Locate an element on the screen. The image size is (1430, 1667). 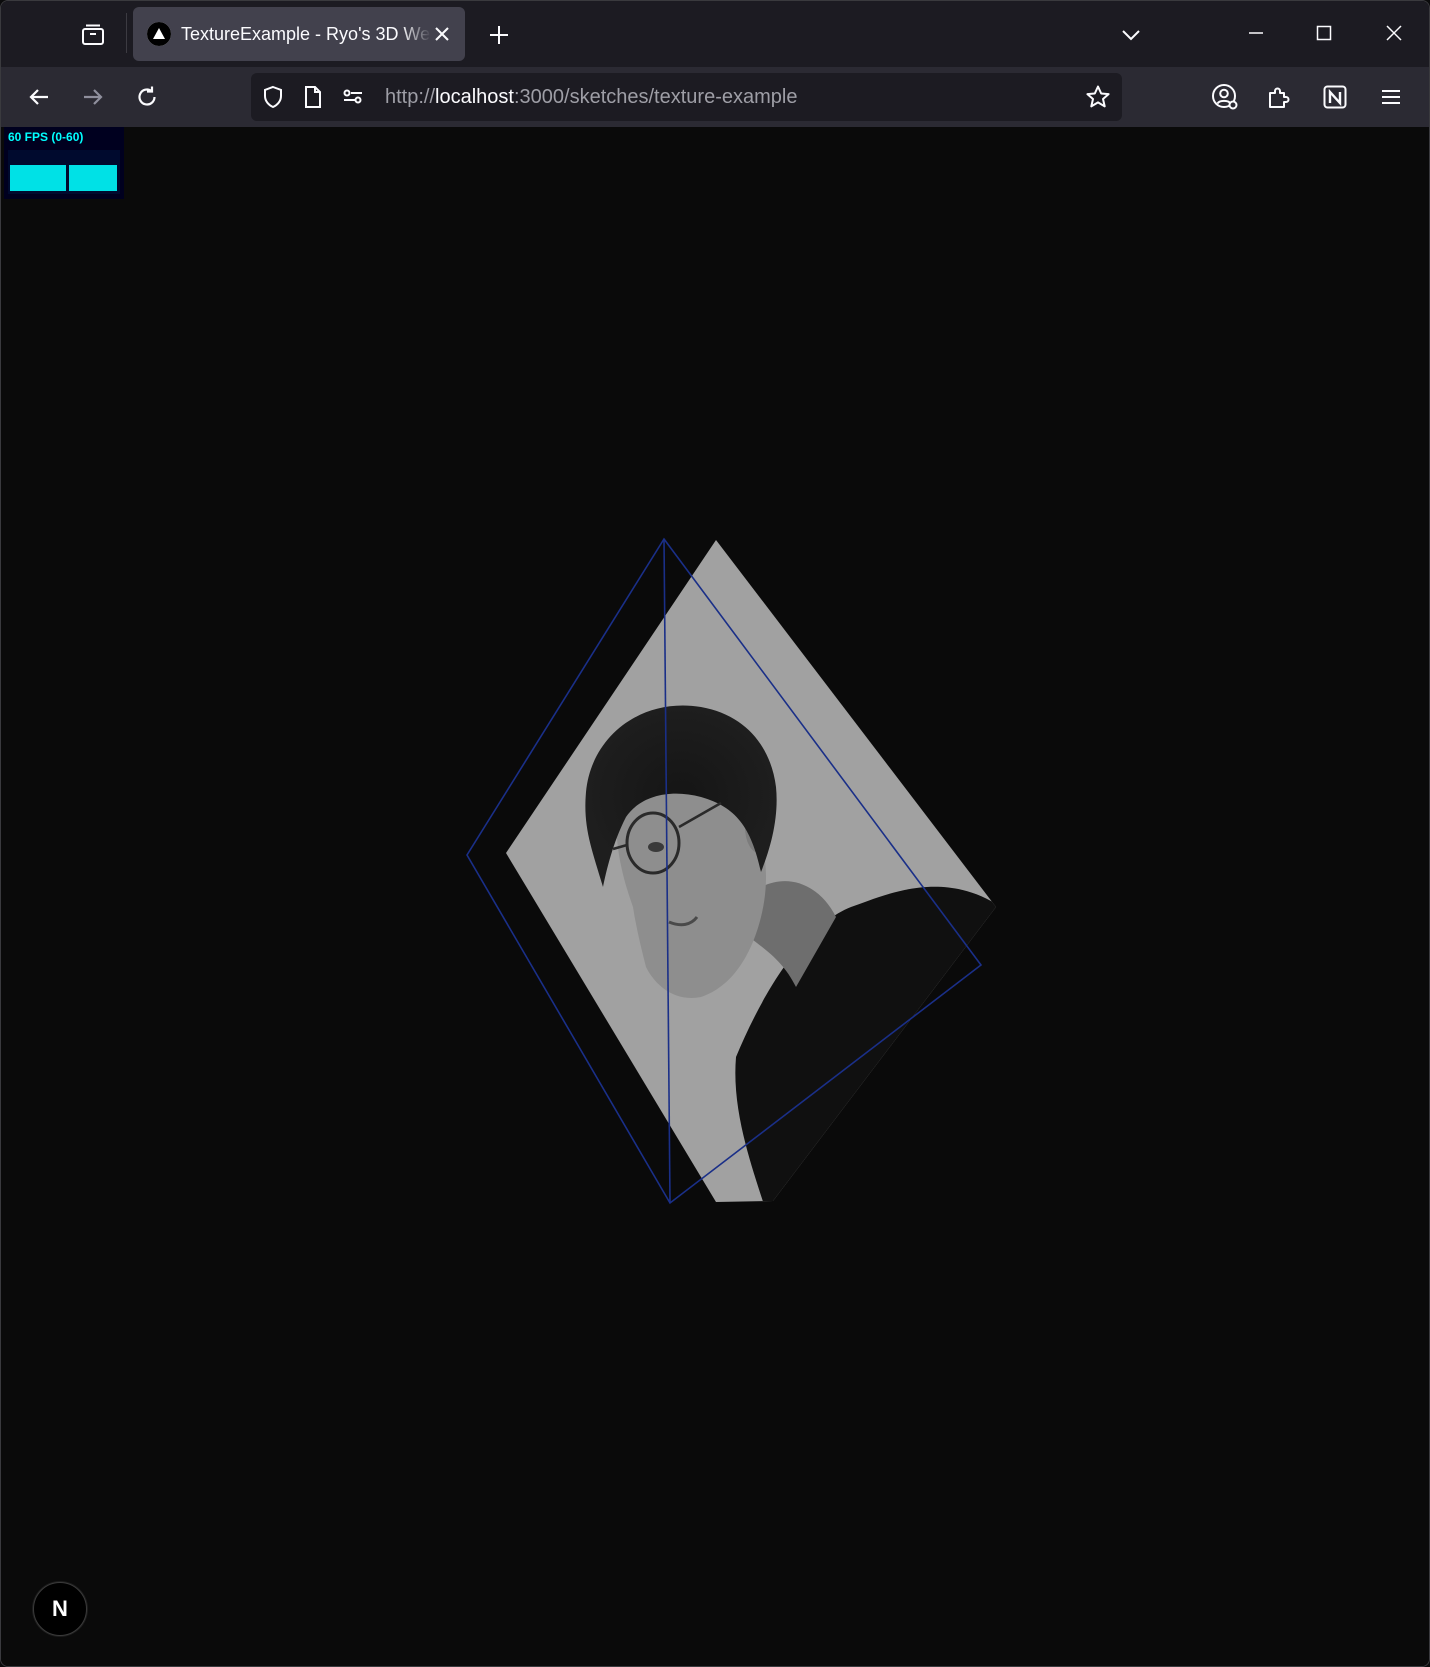
tab-strip: TextureExample - Ryo's 3D Web is located at coordinates (715, 34).